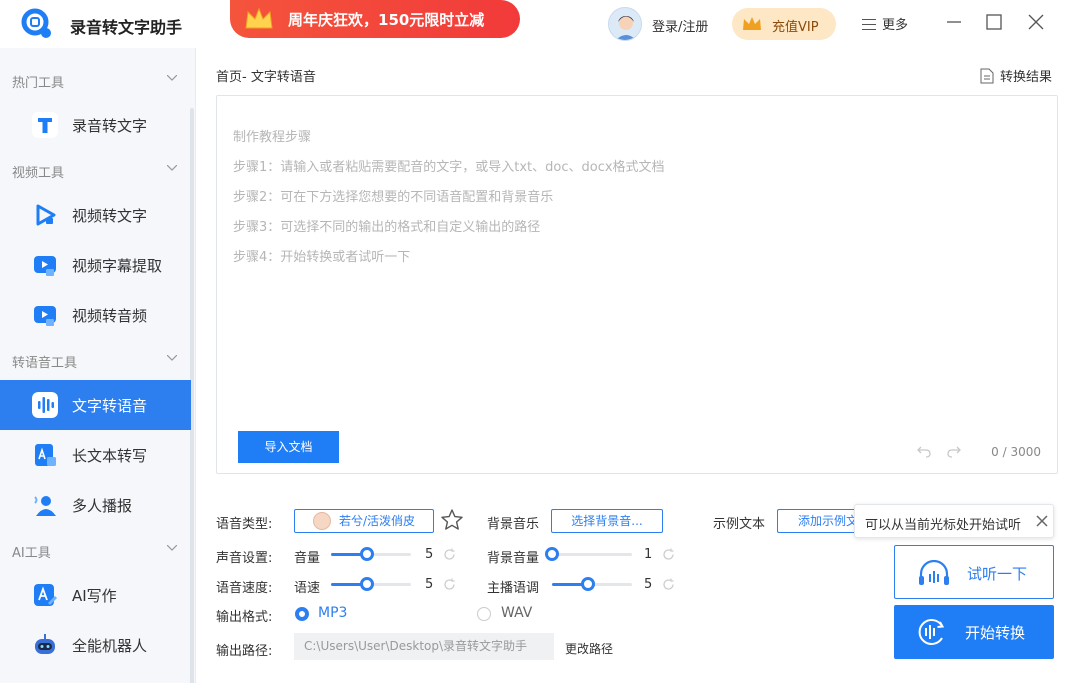 The width and height of the screenshot is (1069, 683). Describe the element at coordinates (94, 81) in the screenshot. I see `sidebar-group-hot: 热门工具` at that location.